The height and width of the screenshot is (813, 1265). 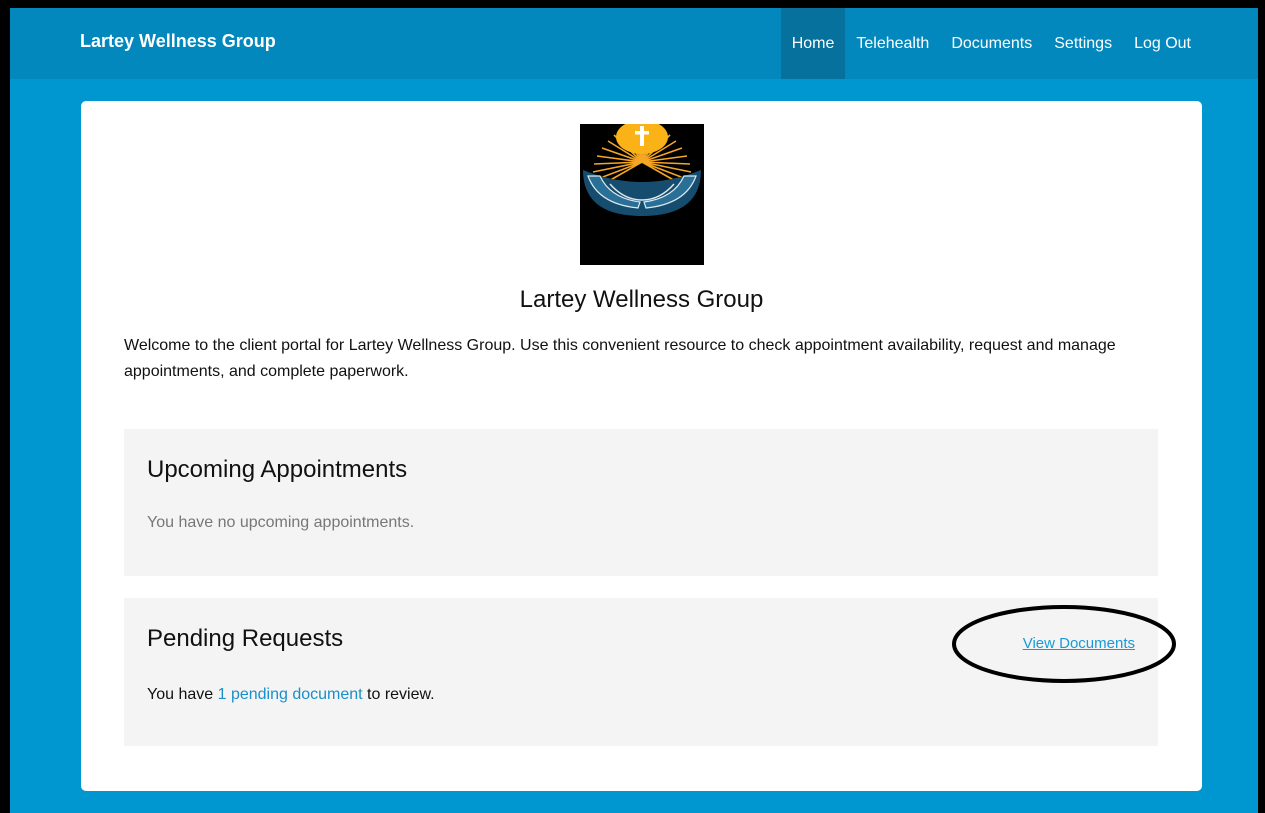 I want to click on organization-logo, so click(x=642, y=194).